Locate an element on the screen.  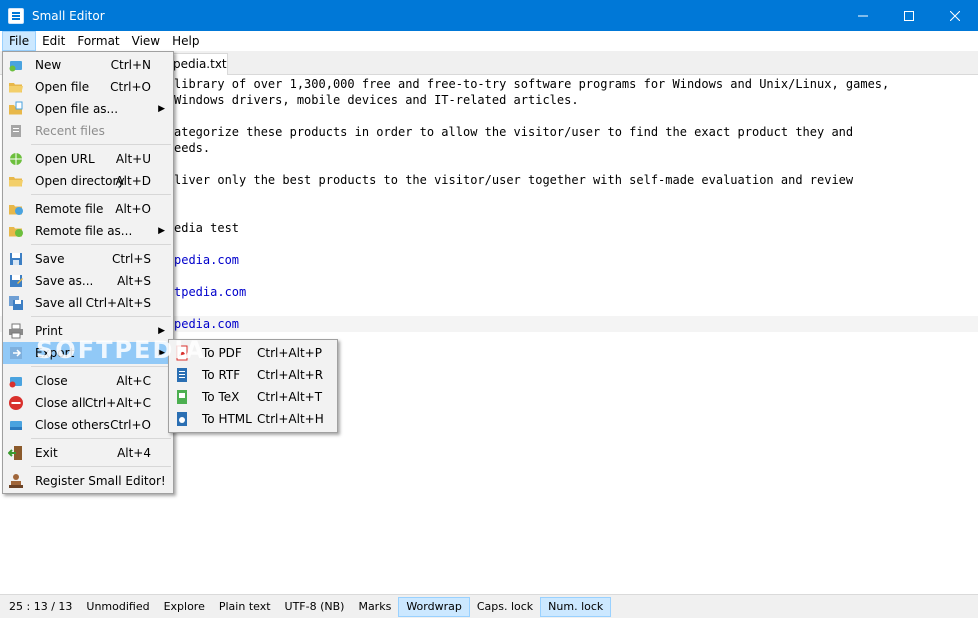
menu-item-save: Save Ctrl+S is located at coordinates (88, 259).